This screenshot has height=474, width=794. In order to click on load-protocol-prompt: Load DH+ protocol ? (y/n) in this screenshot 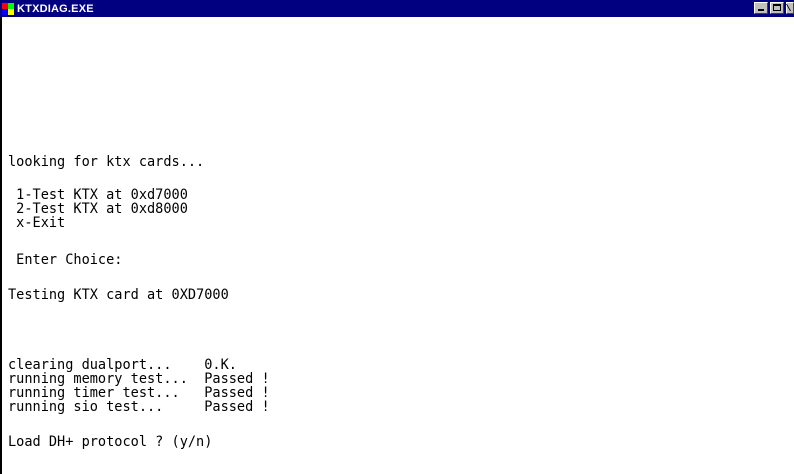, I will do `click(110, 442)`.